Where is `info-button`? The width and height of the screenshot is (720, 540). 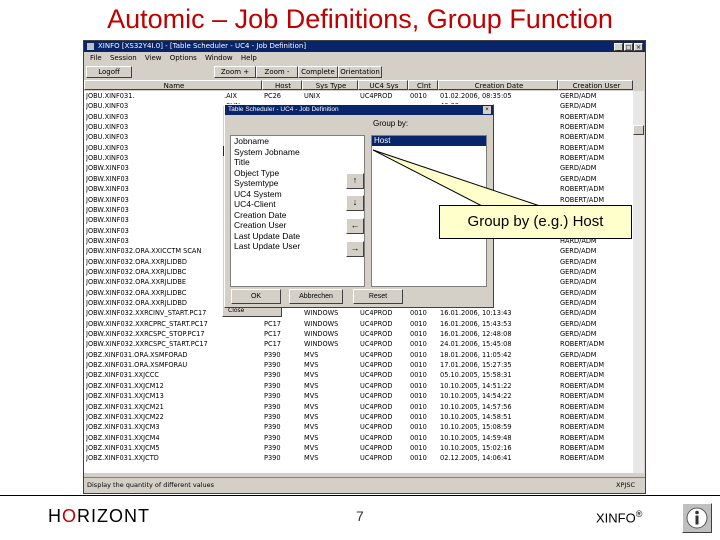
info-button is located at coordinates (697, 518).